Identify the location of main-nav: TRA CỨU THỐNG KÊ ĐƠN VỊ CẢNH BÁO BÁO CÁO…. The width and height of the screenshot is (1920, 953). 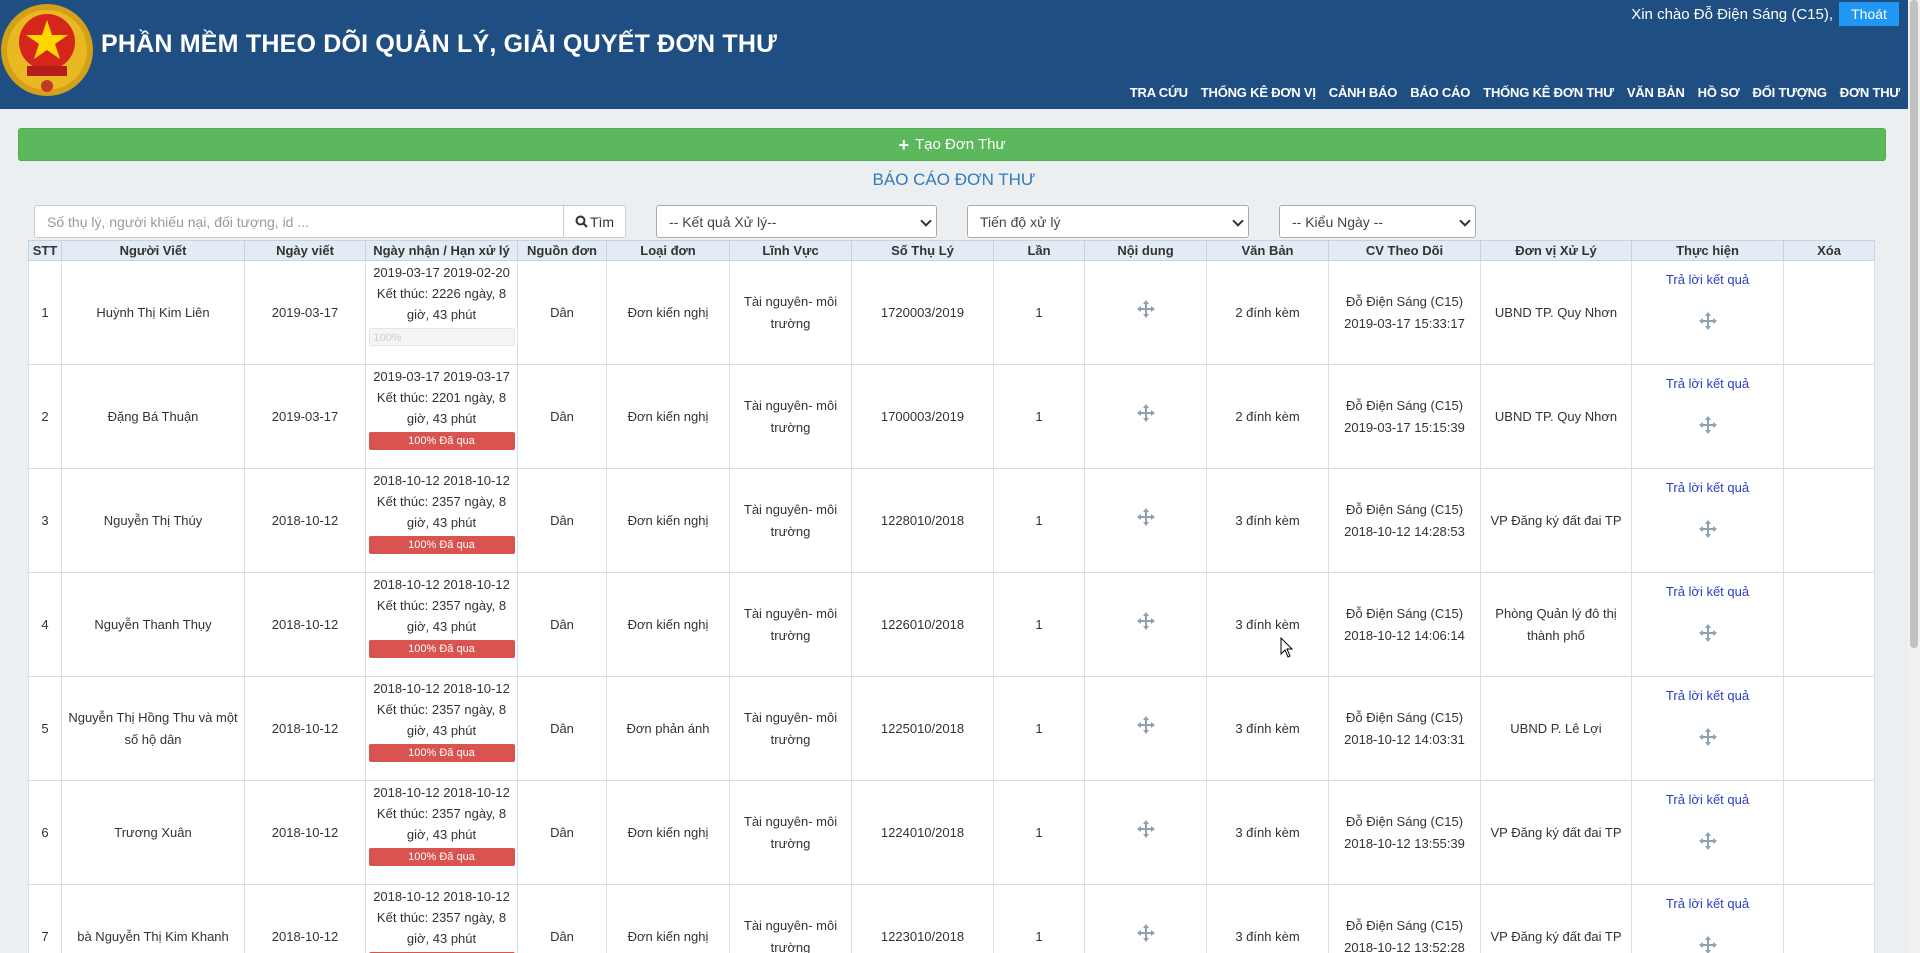
(1508, 92).